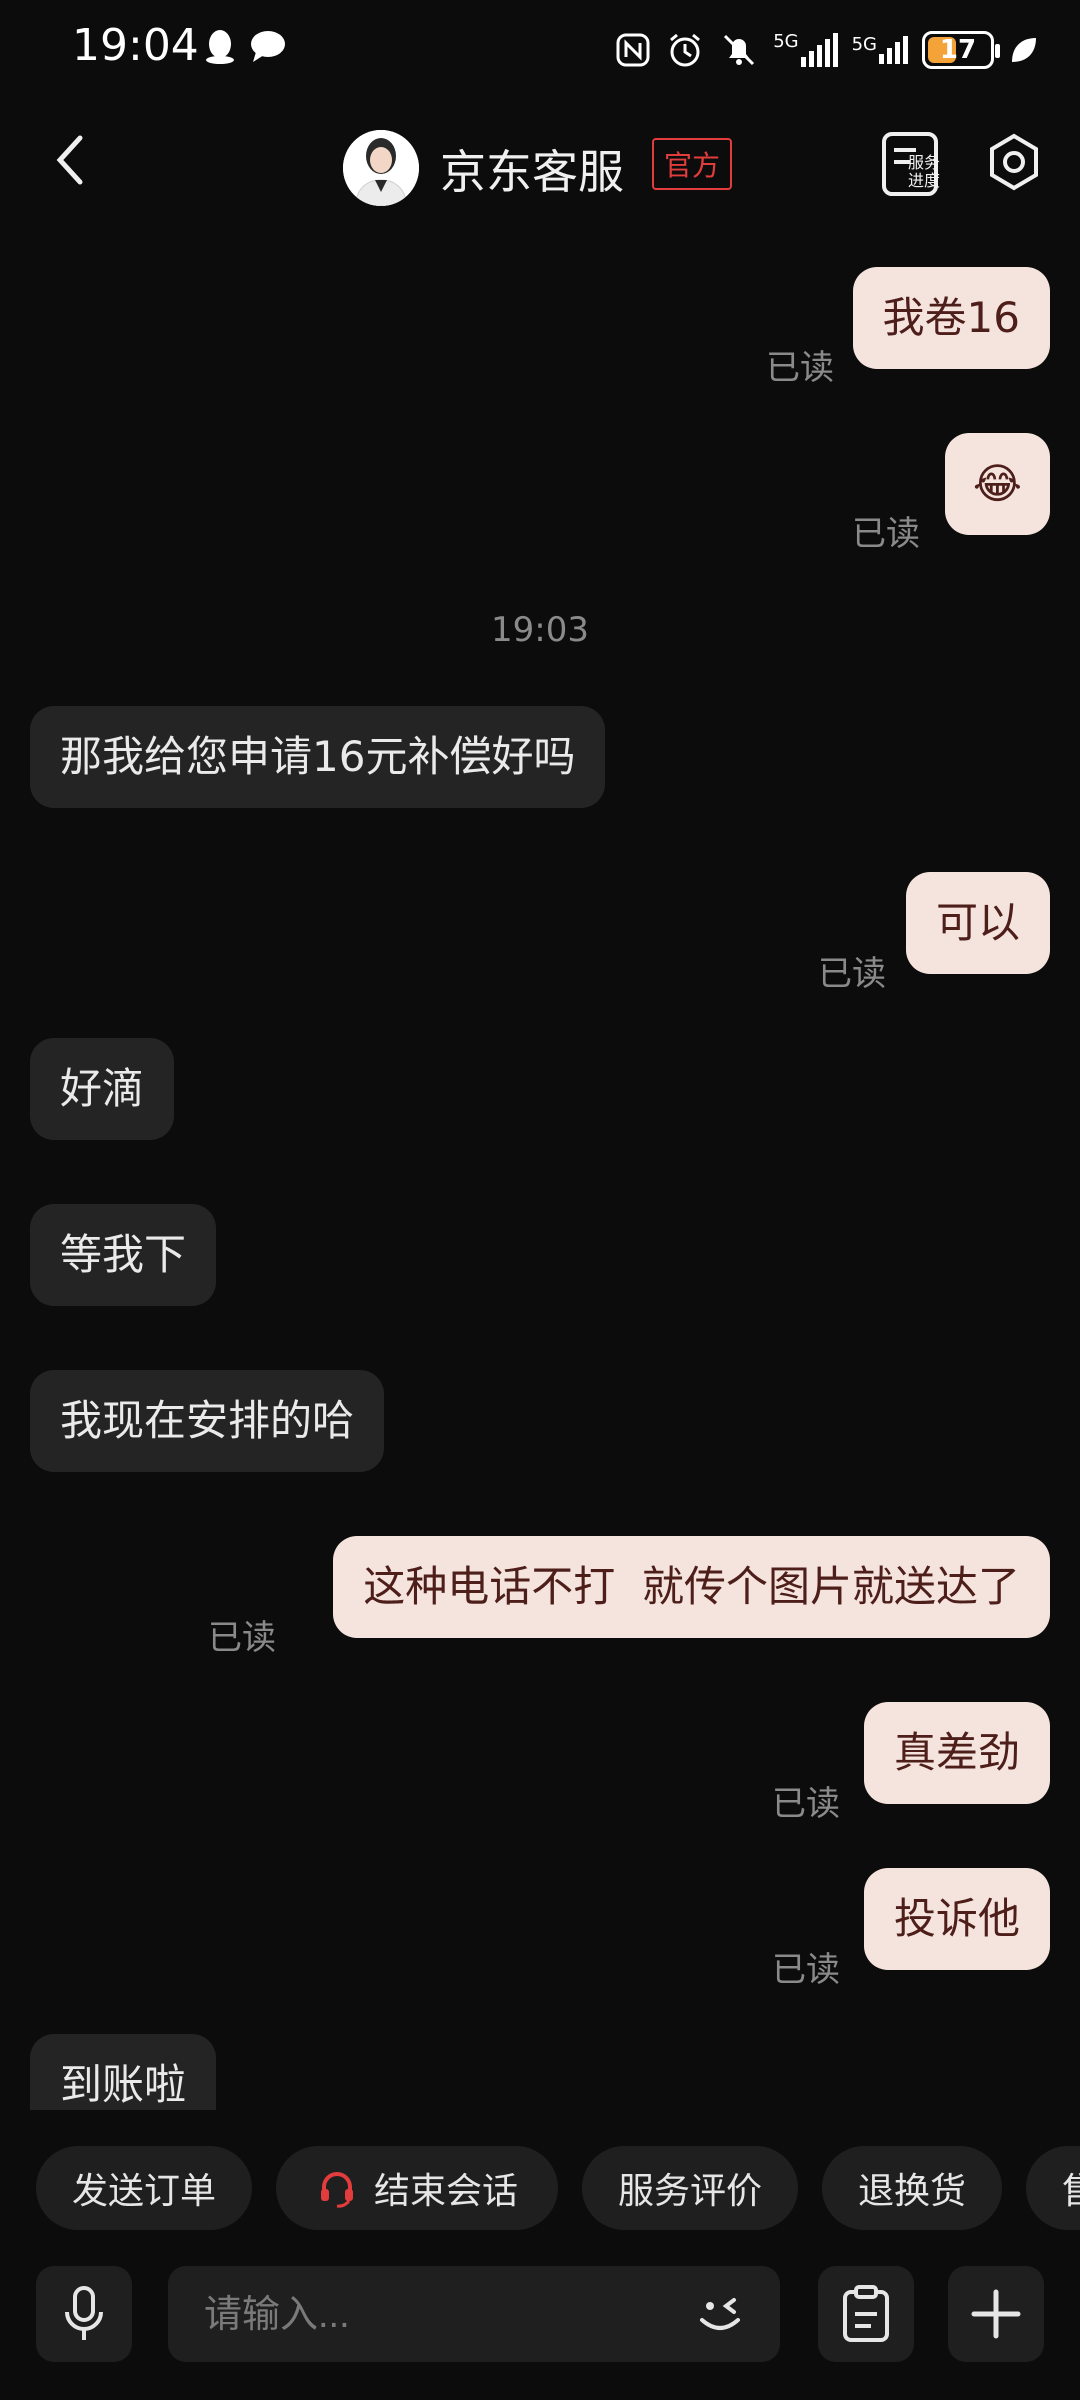  I want to click on message-text: 我卷16, so click(951, 318).